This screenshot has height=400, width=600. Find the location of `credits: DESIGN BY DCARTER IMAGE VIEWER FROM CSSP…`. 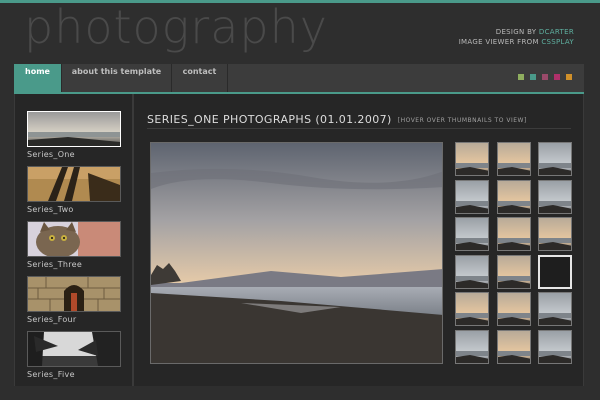

credits: DESIGN BY DCARTER IMAGE VIEWER FROM CSSP… is located at coordinates (516, 37).